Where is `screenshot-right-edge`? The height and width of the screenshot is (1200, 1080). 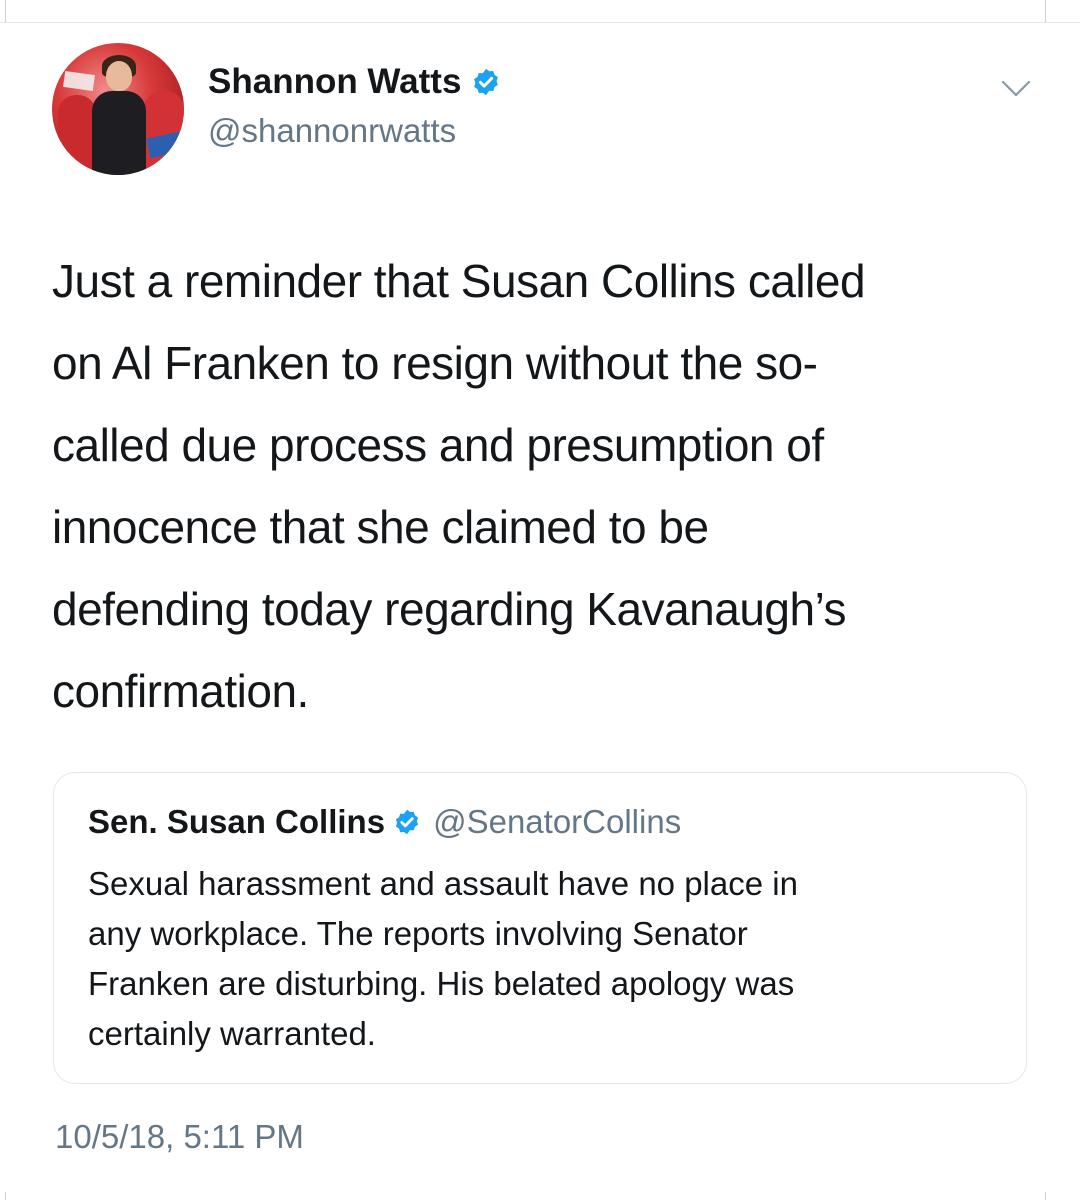 screenshot-right-edge is located at coordinates (1045, 11).